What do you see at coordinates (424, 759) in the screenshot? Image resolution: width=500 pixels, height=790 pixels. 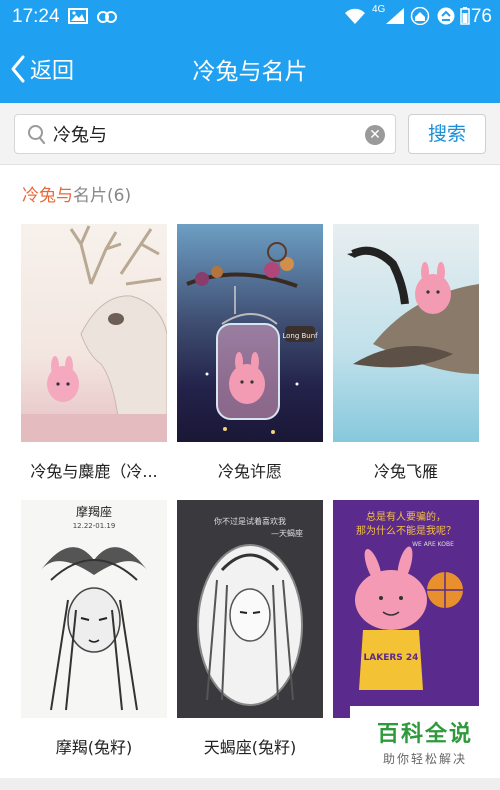 I see `watermark-subtitle: 助你轻松解决` at bounding box center [424, 759].